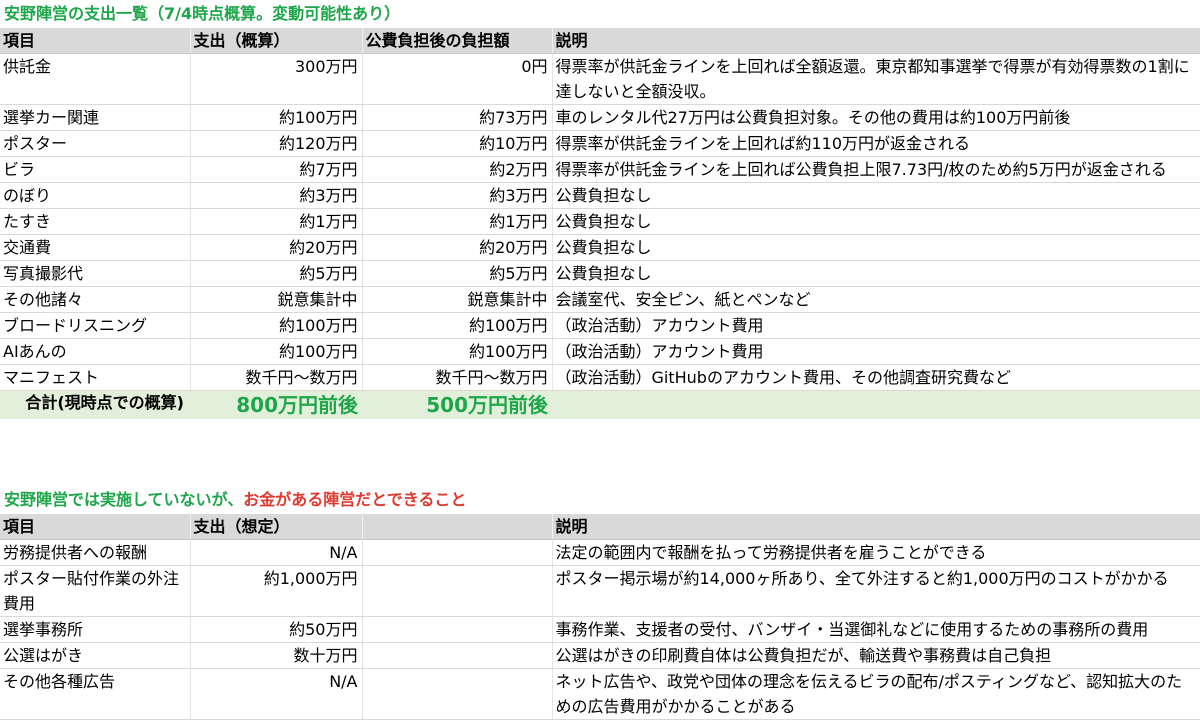 The height and width of the screenshot is (720, 1200). I want to click on header-after-public: 公費負担後の負担額, so click(457, 41).